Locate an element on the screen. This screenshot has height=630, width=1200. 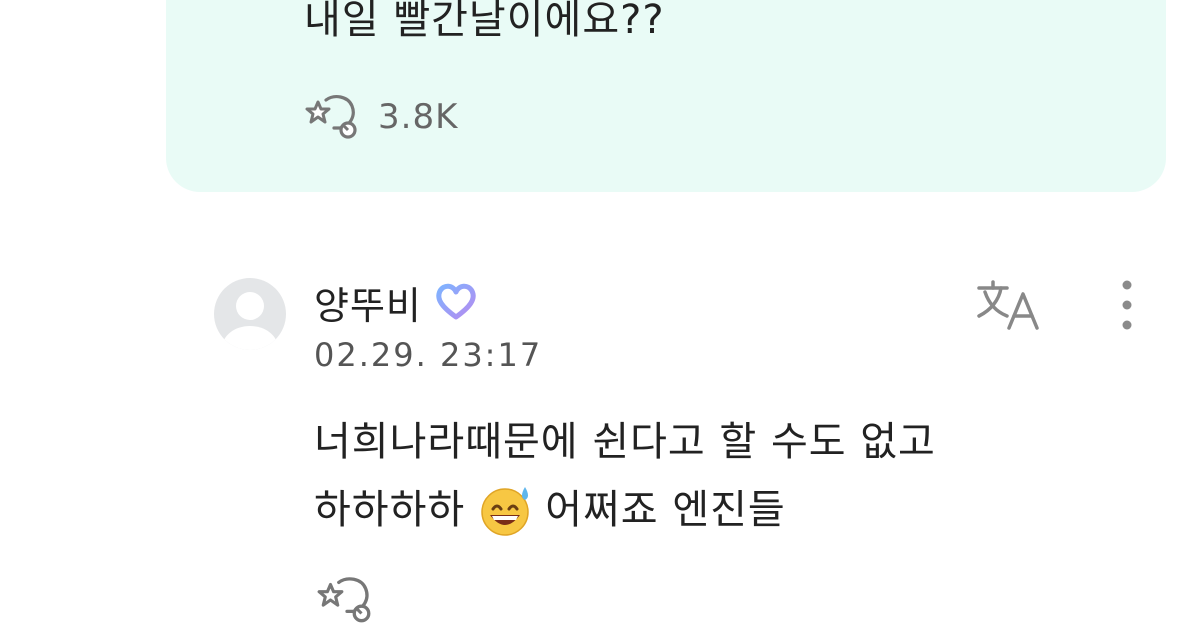
comment-line-2: 하하하하 어쩌죠 엔진들 is located at coordinates (625, 510).